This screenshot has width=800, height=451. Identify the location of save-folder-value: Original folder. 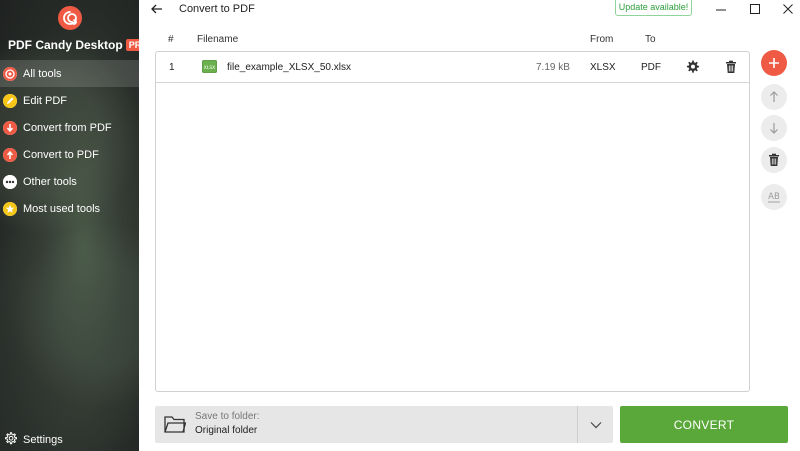
(226, 430).